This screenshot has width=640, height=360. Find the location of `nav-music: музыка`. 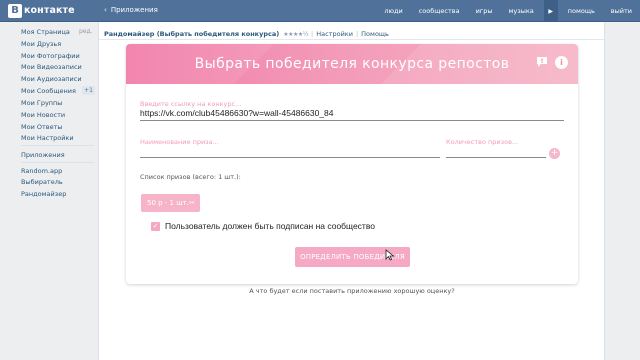

nav-music: музыка is located at coordinates (520, 11).